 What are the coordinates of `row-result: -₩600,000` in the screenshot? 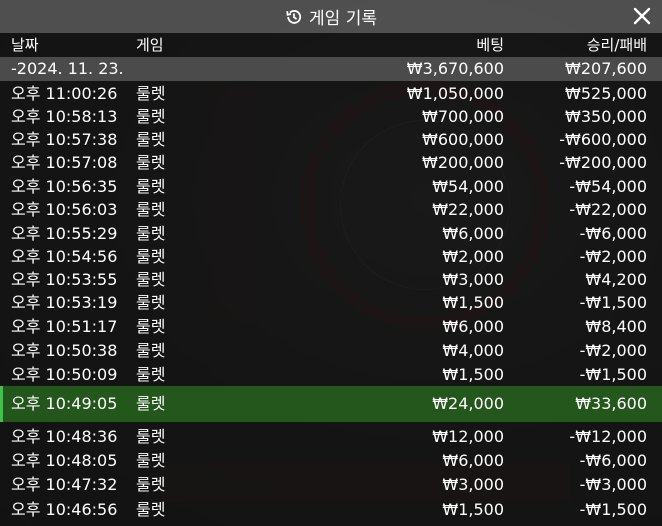 It's located at (603, 139).